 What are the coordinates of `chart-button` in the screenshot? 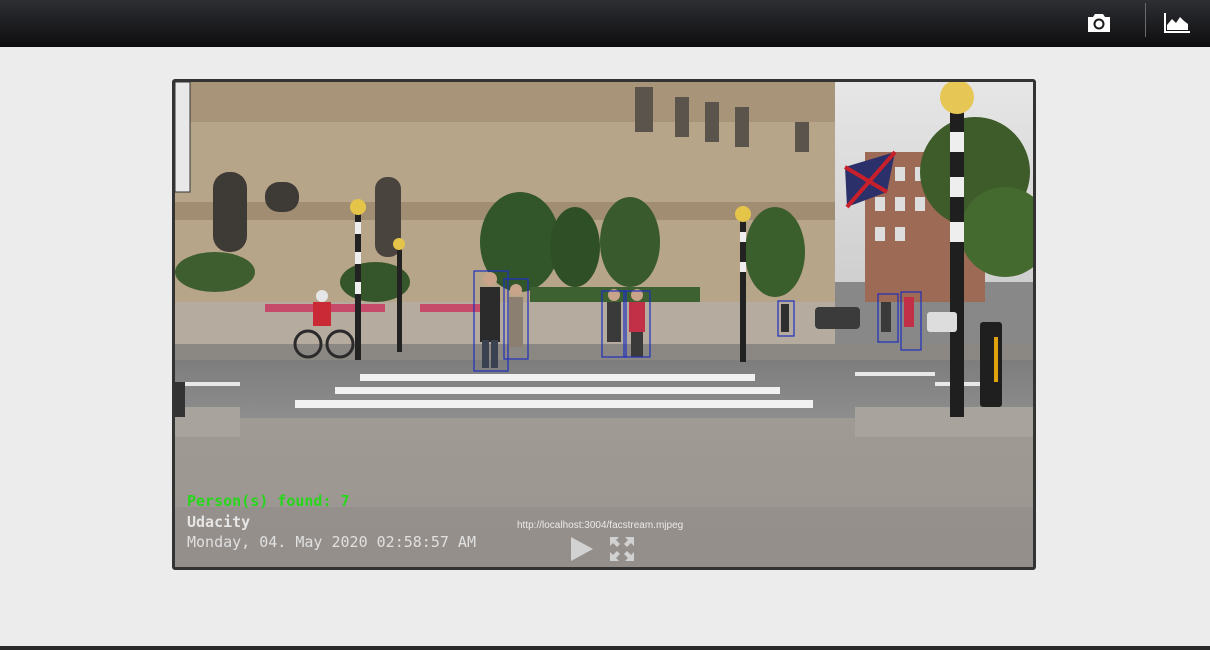 It's located at (1177, 23).